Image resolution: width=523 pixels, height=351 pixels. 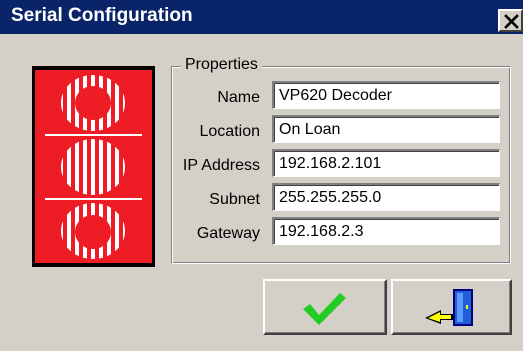 I want to click on close-icon, so click(x=511, y=21).